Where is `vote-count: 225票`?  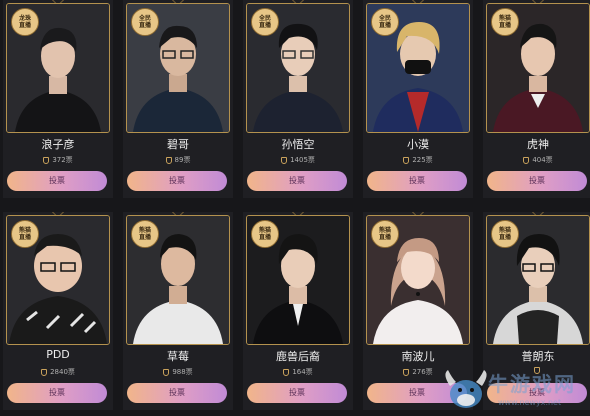
vote-count: 225票 is located at coordinates (418, 160).